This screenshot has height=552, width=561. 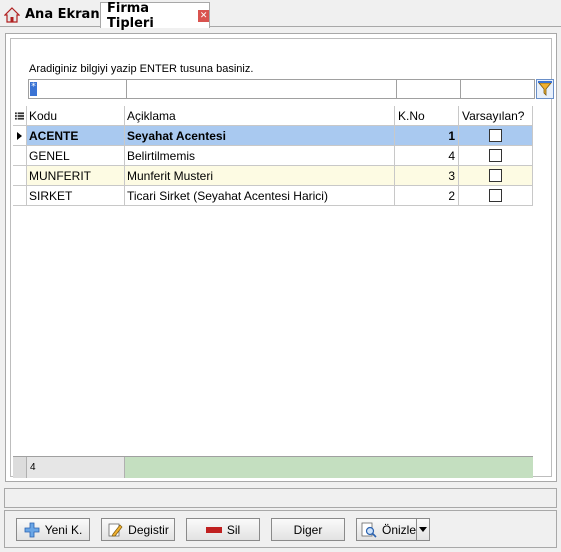 I want to click on grid-header: Kodu Açiklama K.No Varsayılan?, so click(x=273, y=116).